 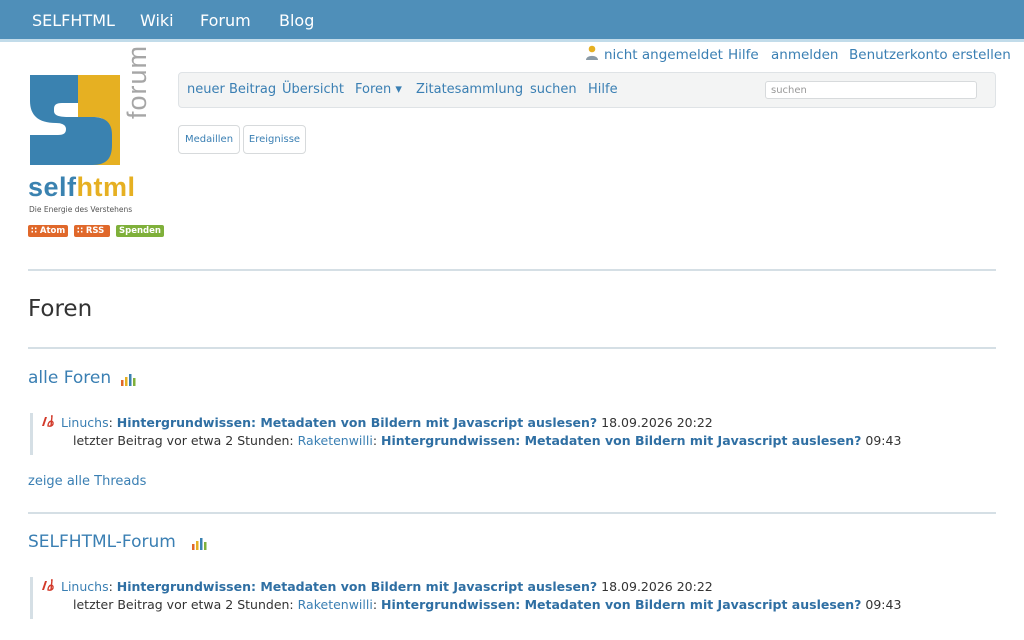 What do you see at coordinates (743, 55) in the screenshot?
I see `help-link: Hilfe` at bounding box center [743, 55].